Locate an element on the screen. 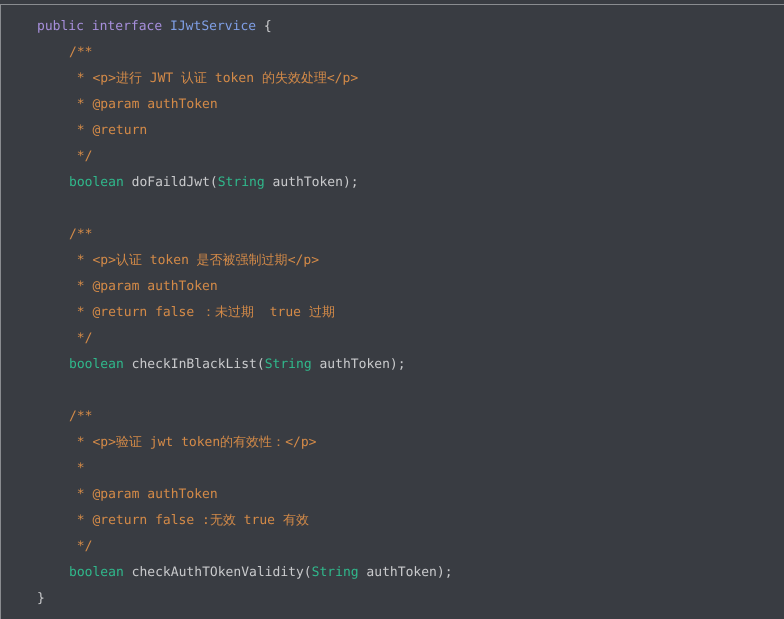 This screenshot has height=619, width=784. code-line: boolean doFaildJwt(String authToken); is located at coordinates (214, 183).